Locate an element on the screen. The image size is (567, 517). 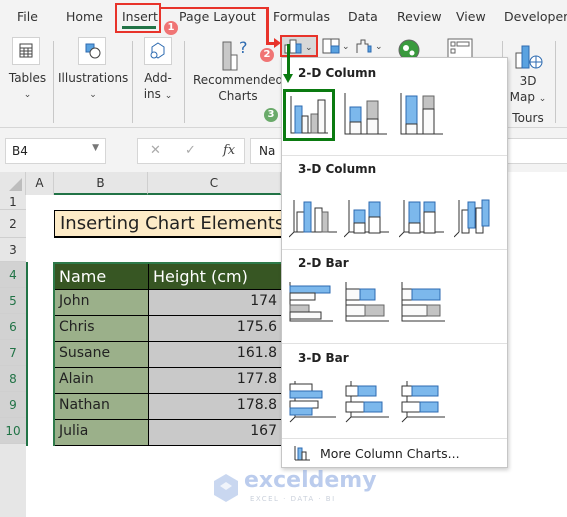
cell-height: 167 is located at coordinates (215, 433).